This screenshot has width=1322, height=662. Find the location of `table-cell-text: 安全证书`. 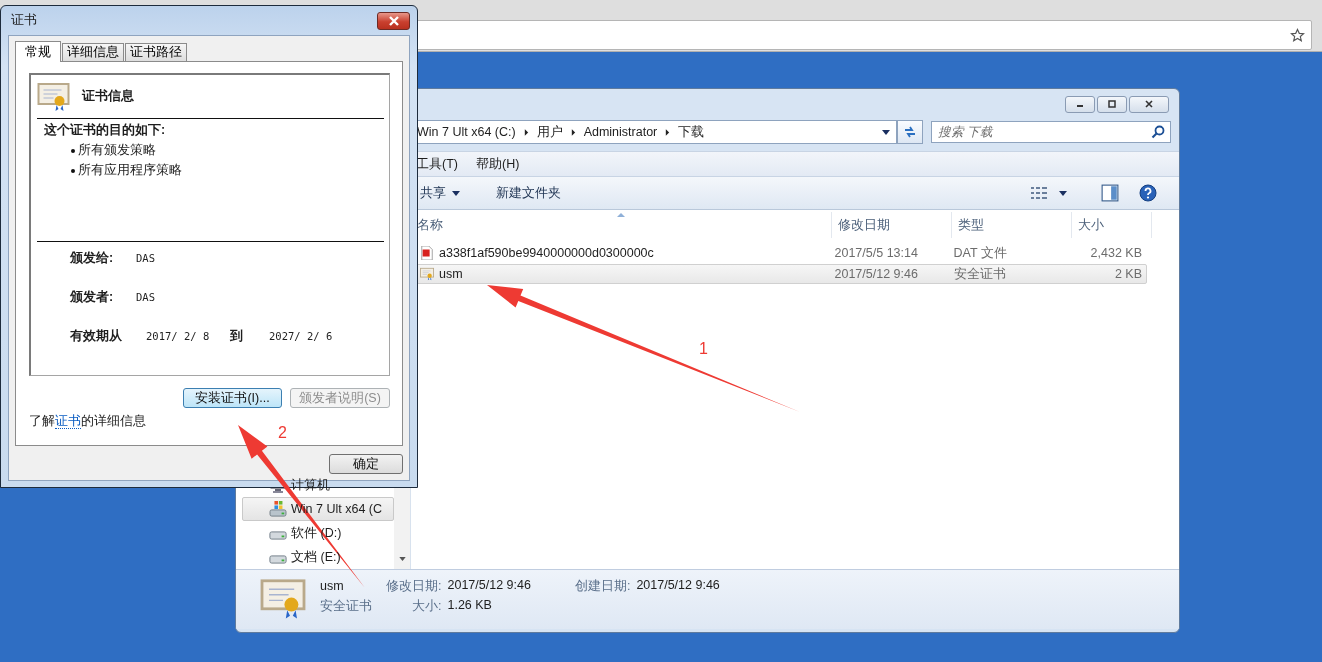

table-cell-text: 安全证书 is located at coordinates (979, 274).